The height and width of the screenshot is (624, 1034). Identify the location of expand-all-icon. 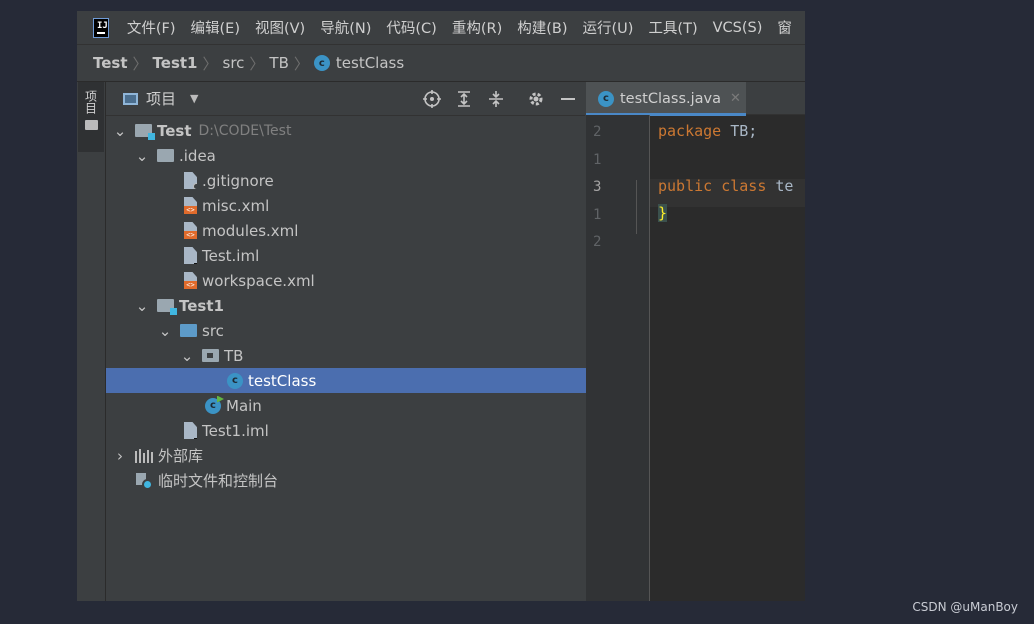
(464, 99).